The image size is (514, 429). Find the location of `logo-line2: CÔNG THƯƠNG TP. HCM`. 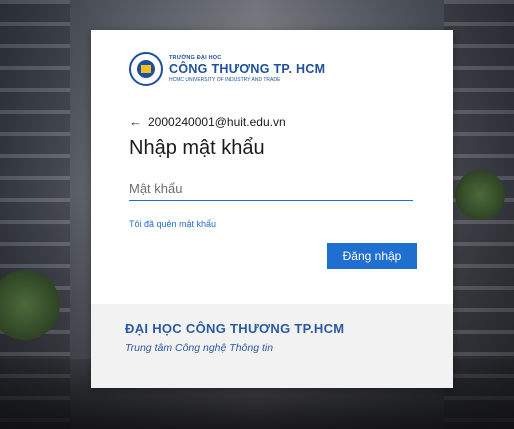

logo-line2: CÔNG THƯƠNG TP. HCM is located at coordinates (247, 69).